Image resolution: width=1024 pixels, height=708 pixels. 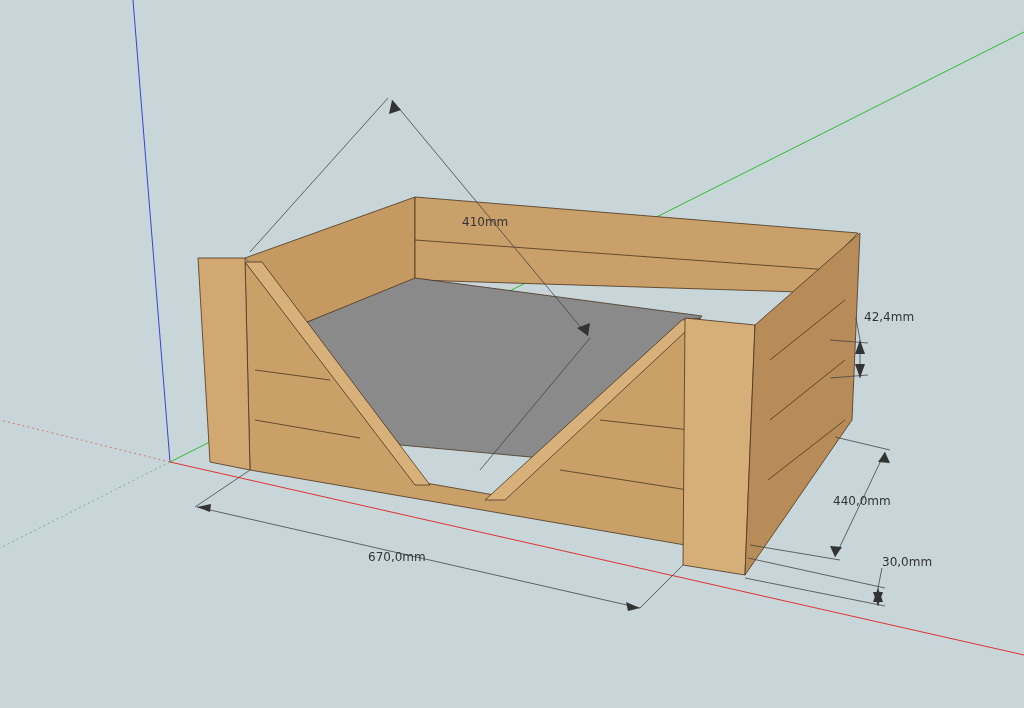 I want to click on dimension-label: 410mm, so click(x=485, y=222).